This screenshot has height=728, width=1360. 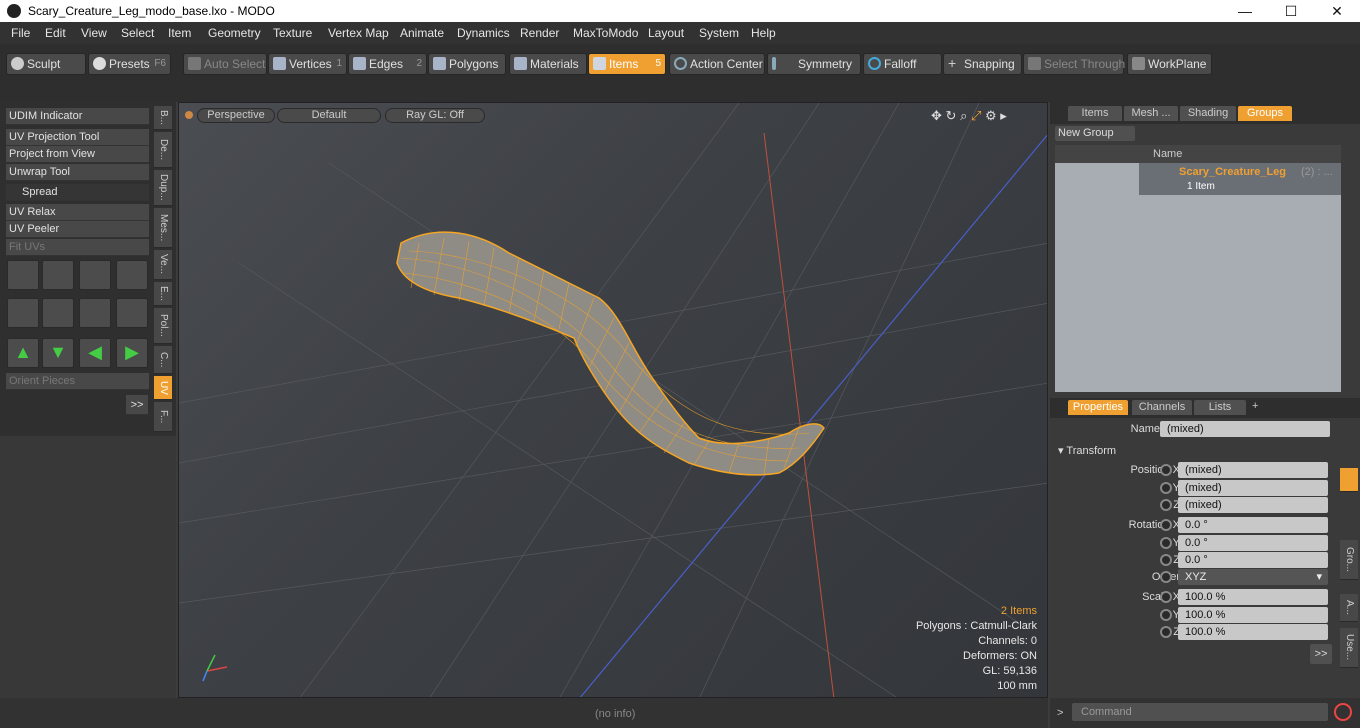 I want to click on select-through-button: Select Through, so click(x=1074, y=64).